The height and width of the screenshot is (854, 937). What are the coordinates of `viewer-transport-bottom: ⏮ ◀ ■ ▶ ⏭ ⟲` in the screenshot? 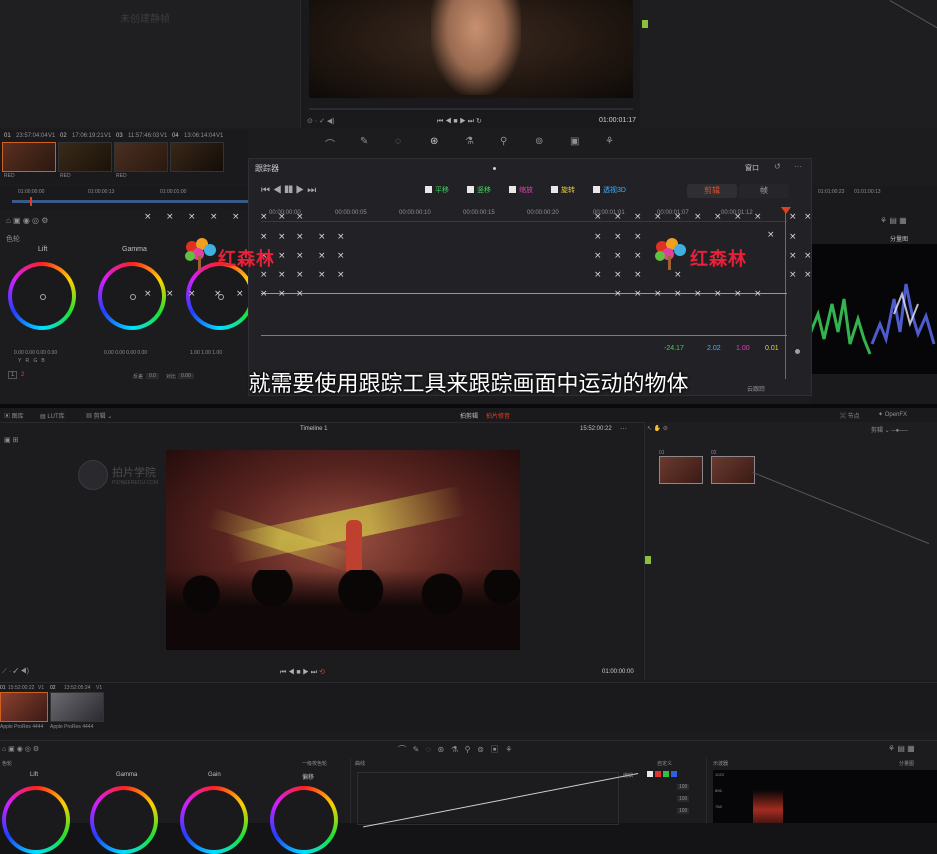 It's located at (302, 672).